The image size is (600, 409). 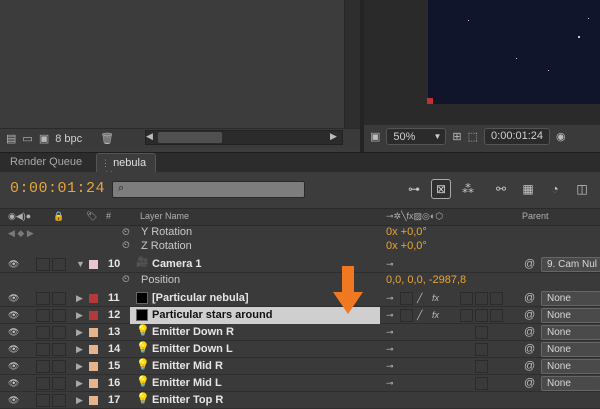 I want to click on layer-row-particular-nebula: 👁 ▶ 11 [Particular nebula] ⊸ ╱ fx @ None, so click(x=300, y=298).